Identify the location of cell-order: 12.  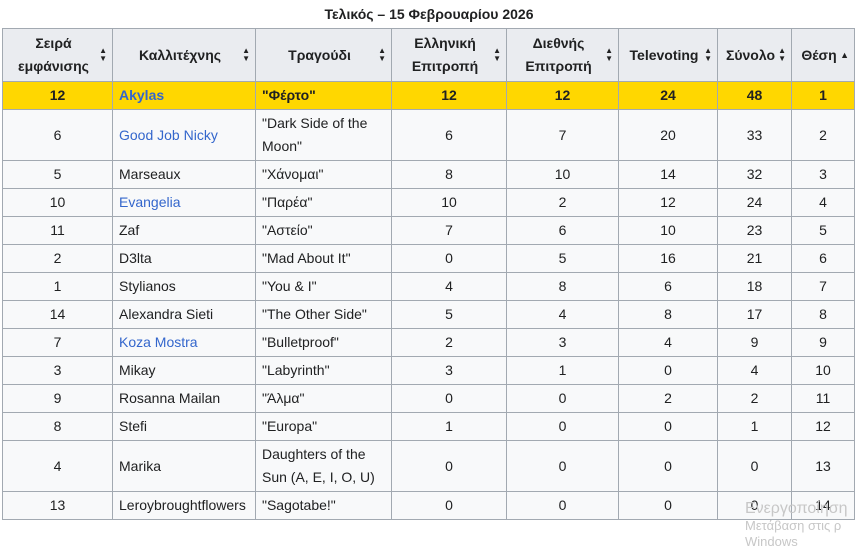
(57, 95).